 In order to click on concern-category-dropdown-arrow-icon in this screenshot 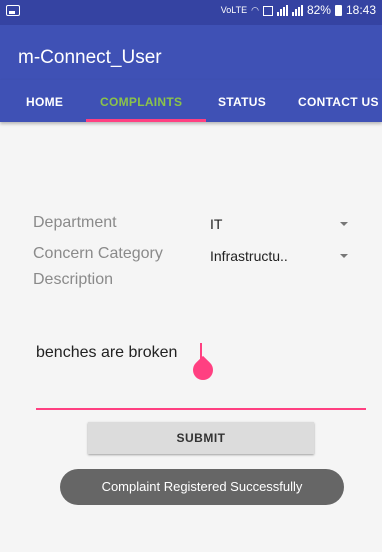, I will do `click(344, 256)`.